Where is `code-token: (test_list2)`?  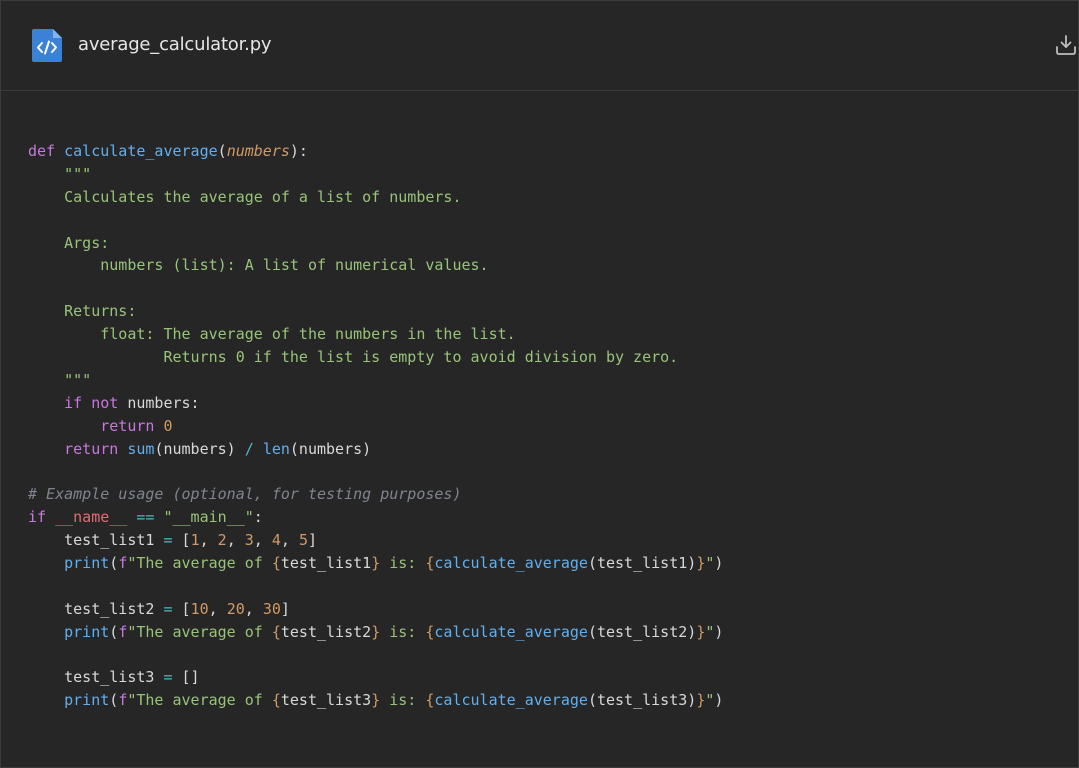 code-token: (test_list2) is located at coordinates (642, 631).